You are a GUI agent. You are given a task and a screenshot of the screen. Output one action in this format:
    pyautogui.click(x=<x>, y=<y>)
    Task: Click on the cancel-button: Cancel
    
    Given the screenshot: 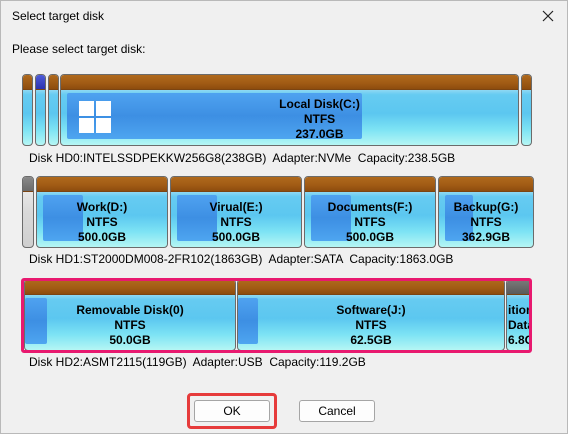 What is the action you would take?
    pyautogui.click(x=337, y=411)
    